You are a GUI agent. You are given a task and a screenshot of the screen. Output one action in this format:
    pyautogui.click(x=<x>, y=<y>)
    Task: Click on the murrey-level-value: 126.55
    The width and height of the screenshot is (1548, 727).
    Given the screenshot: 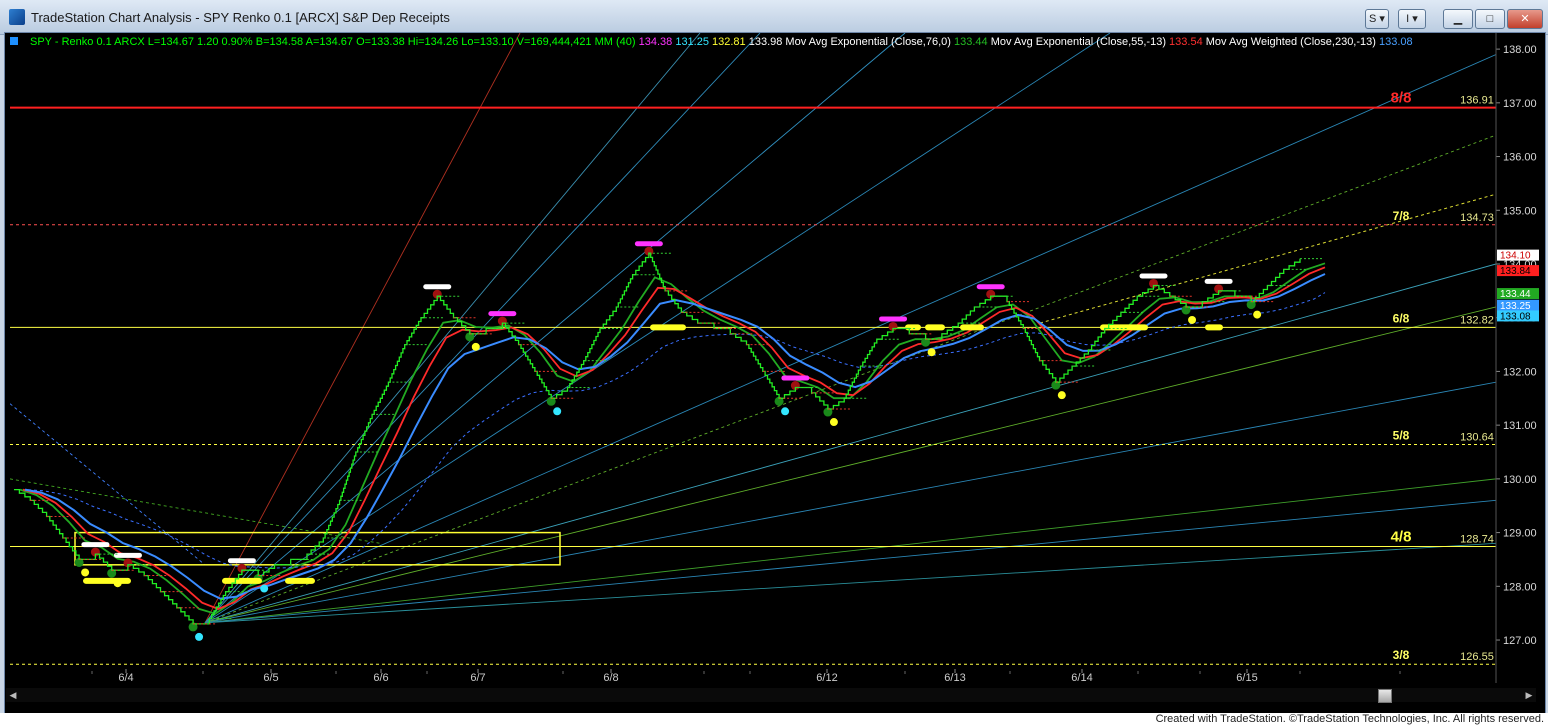 What is the action you would take?
    pyautogui.click(x=1477, y=657)
    